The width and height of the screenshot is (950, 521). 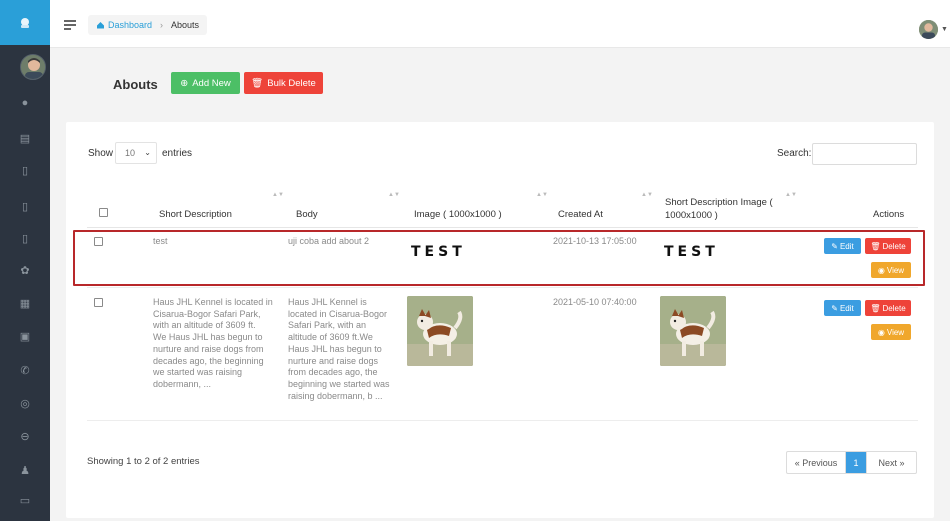 What do you see at coordinates (208, 348) in the screenshot?
I see `text-line: nurture and raise dogs from` at bounding box center [208, 348].